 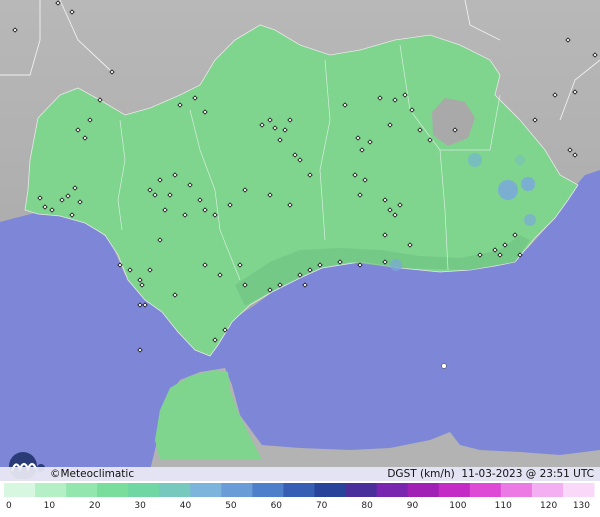 I want to click on legend-tick-label: 40, so click(x=186, y=506).